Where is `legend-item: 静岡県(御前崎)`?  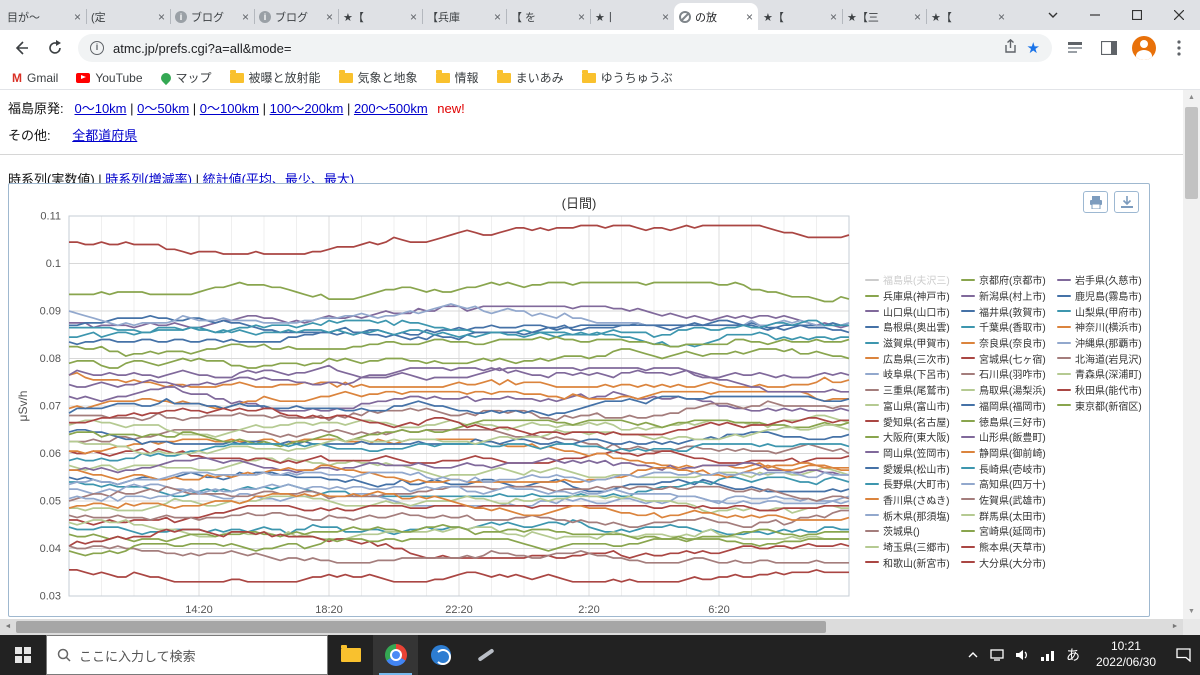
legend-item: 静岡県(御前崎) is located at coordinates (1008, 453).